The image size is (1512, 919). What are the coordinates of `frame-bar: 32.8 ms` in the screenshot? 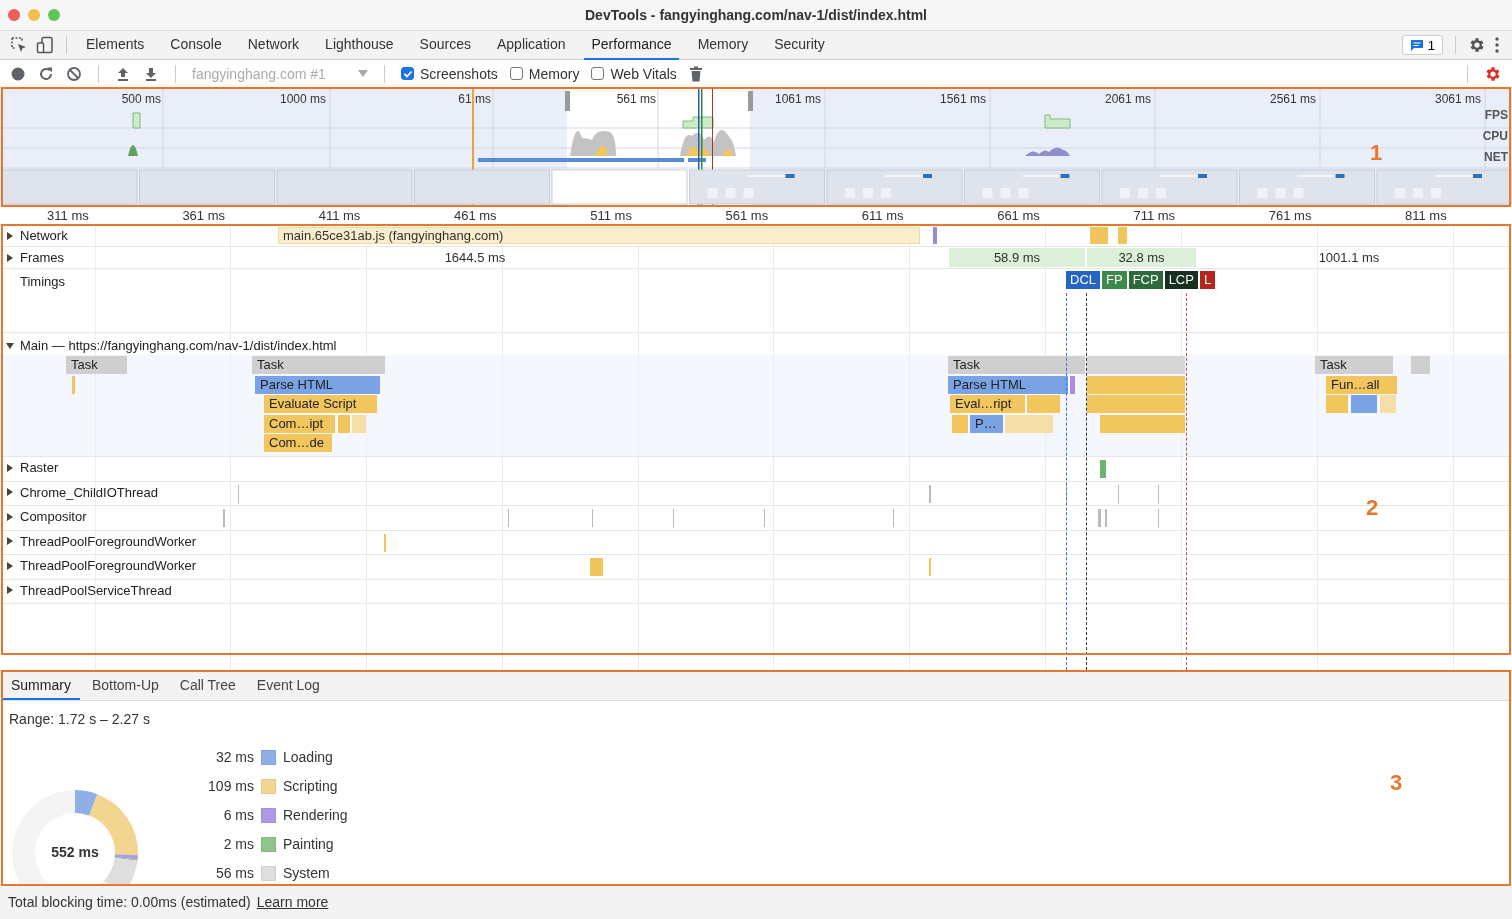 It's located at (1141, 257).